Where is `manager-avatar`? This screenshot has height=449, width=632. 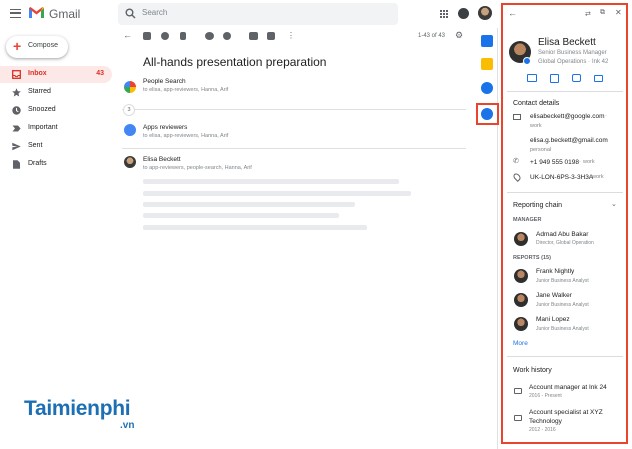 manager-avatar is located at coordinates (521, 239).